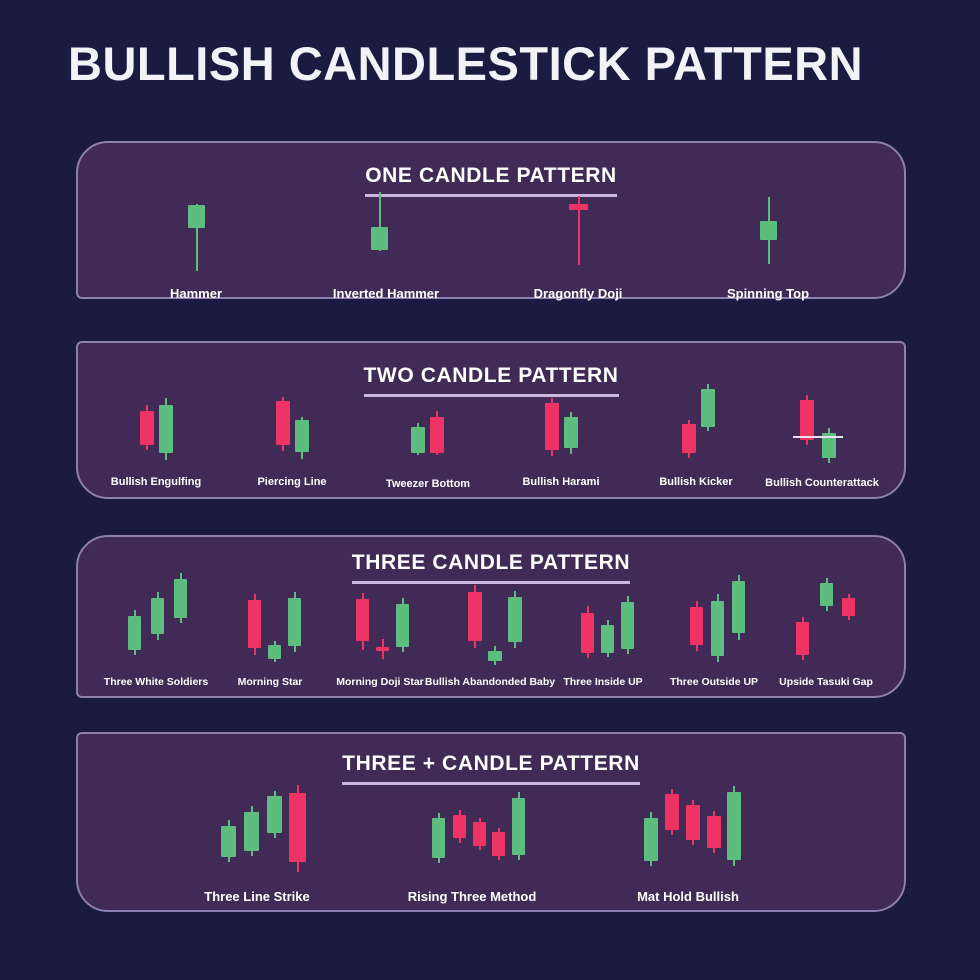 Image resolution: width=980 pixels, height=980 pixels. I want to click on panel-title-text: TWO CANDLE PATTERN, so click(491, 380).